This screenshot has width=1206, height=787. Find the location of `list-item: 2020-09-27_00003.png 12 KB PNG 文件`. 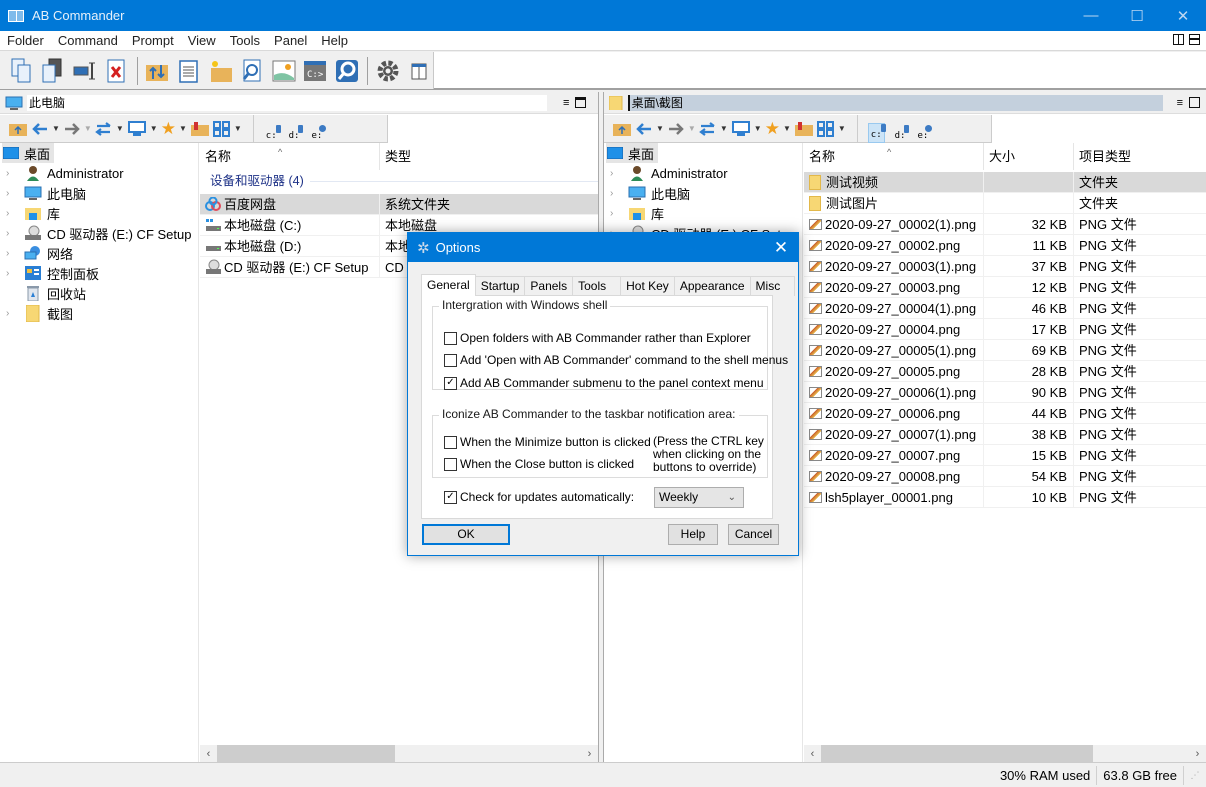

list-item: 2020-09-27_00003.png 12 KB PNG 文件 is located at coordinates (1005, 287).